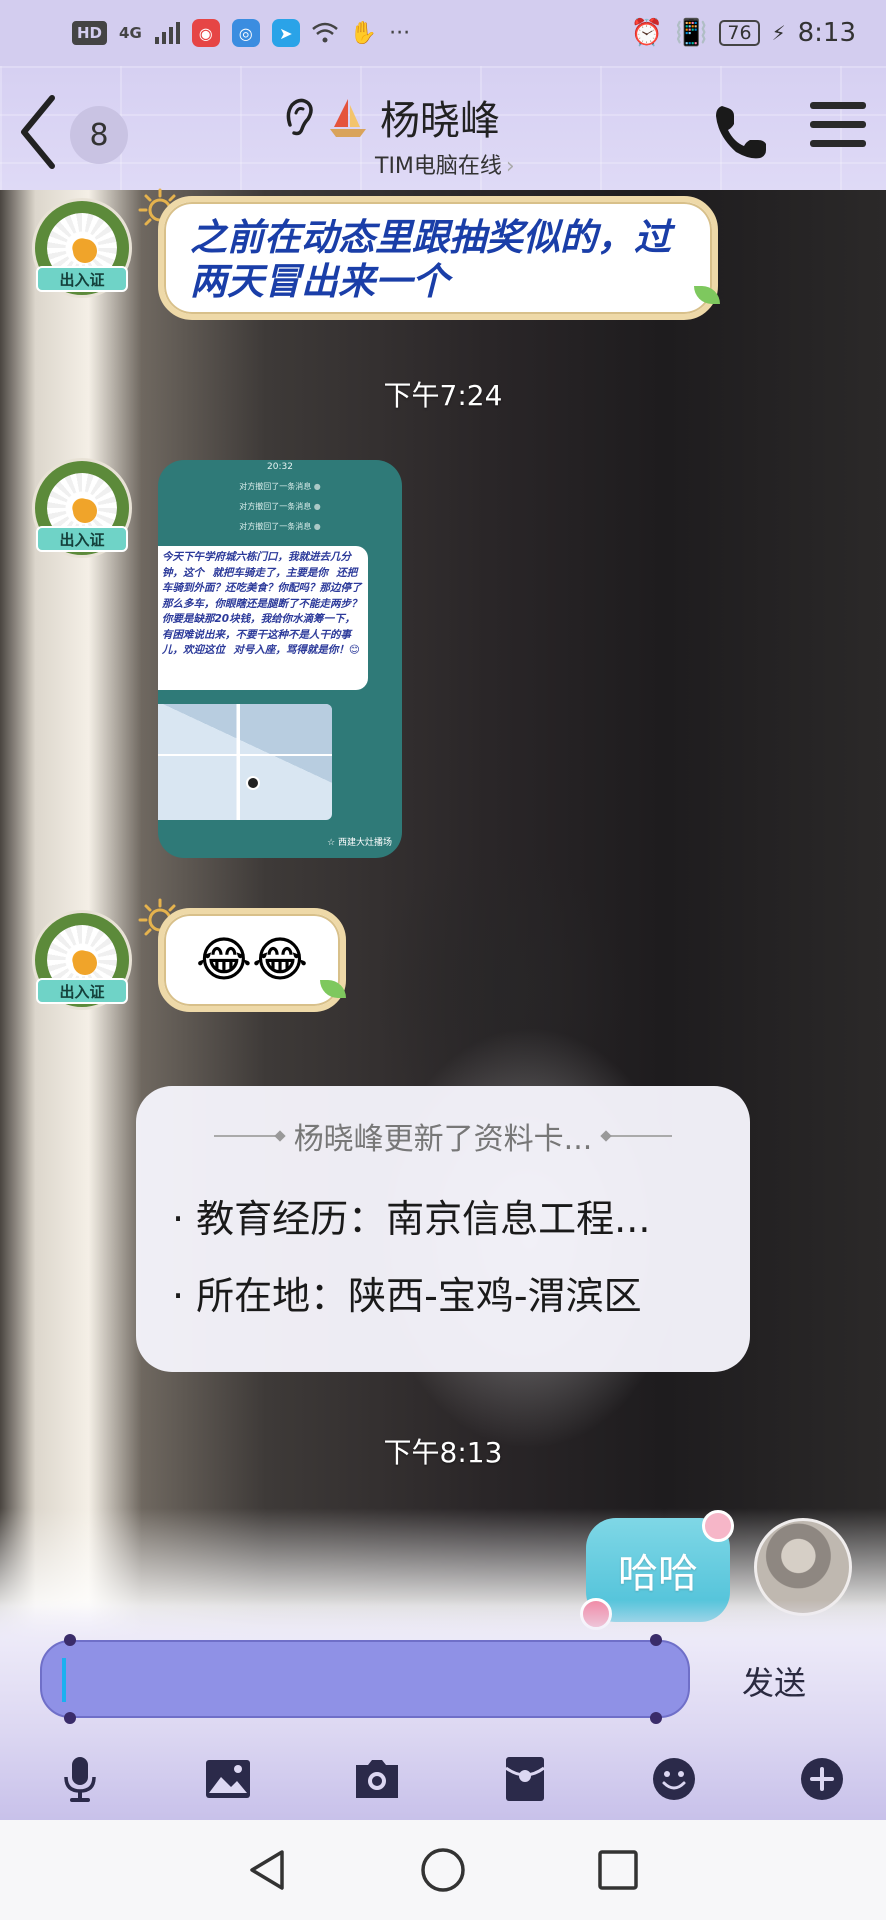 This screenshot has height=1920, width=886. I want to click on emoji-icon, so click(674, 1779).